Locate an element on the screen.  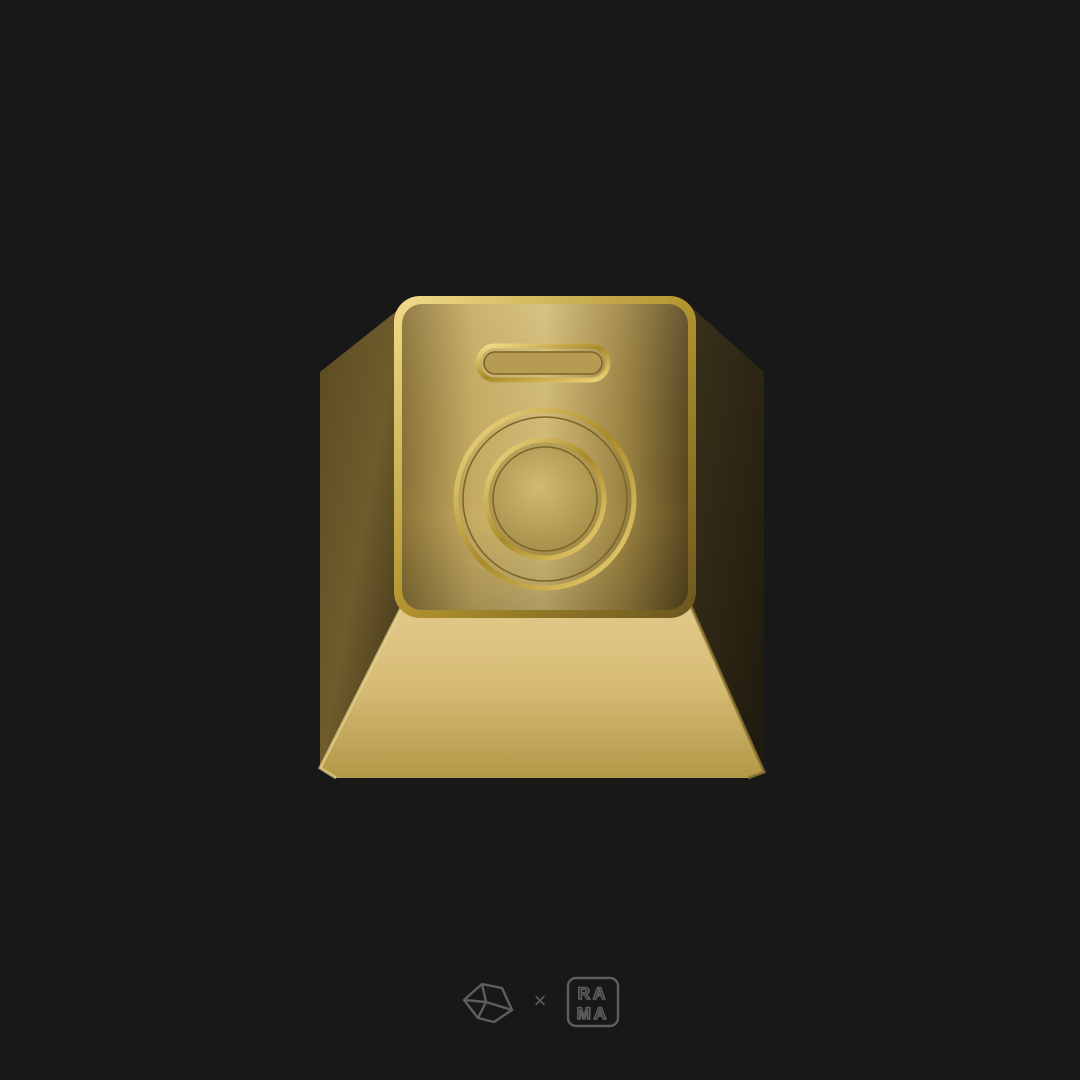
collab-logos: × RA MA is located at coordinates (540, 1002).